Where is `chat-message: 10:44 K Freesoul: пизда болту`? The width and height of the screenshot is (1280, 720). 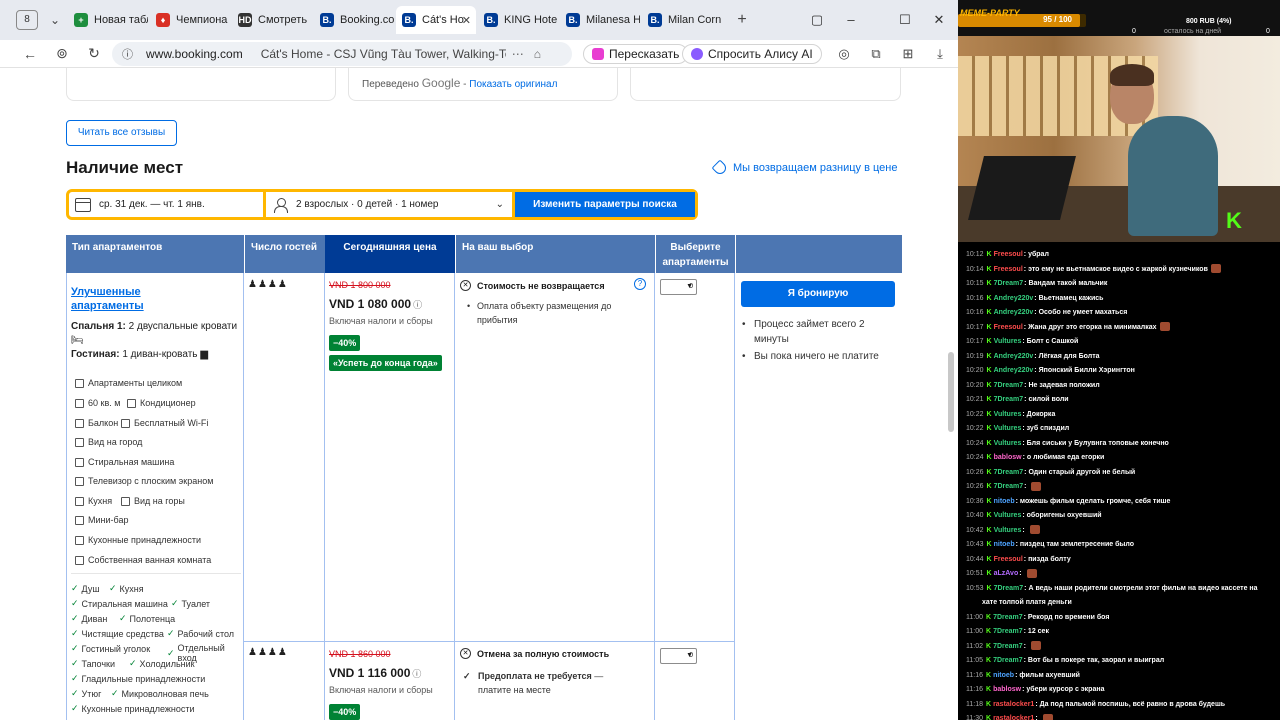 chat-message: 10:44 K Freesoul: пизда болту is located at coordinates (1018, 559).